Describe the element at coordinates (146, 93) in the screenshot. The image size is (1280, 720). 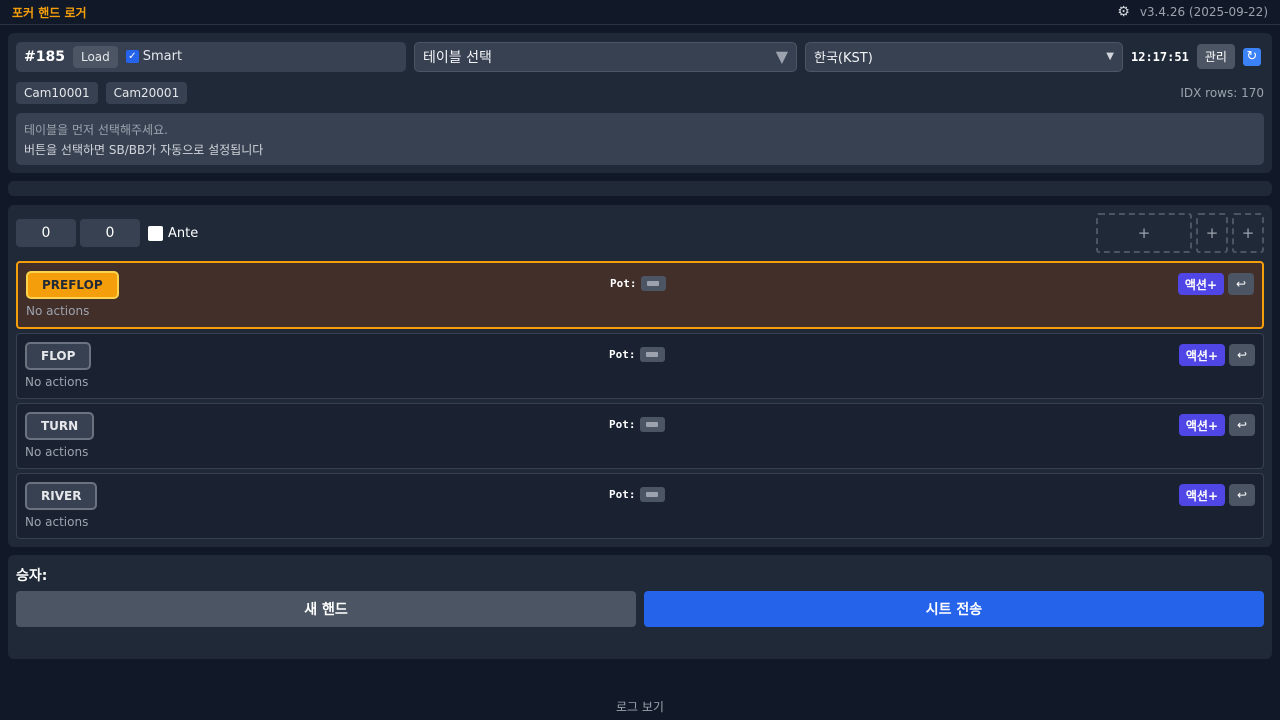
I see `cam-button-2: Cam20001` at that location.